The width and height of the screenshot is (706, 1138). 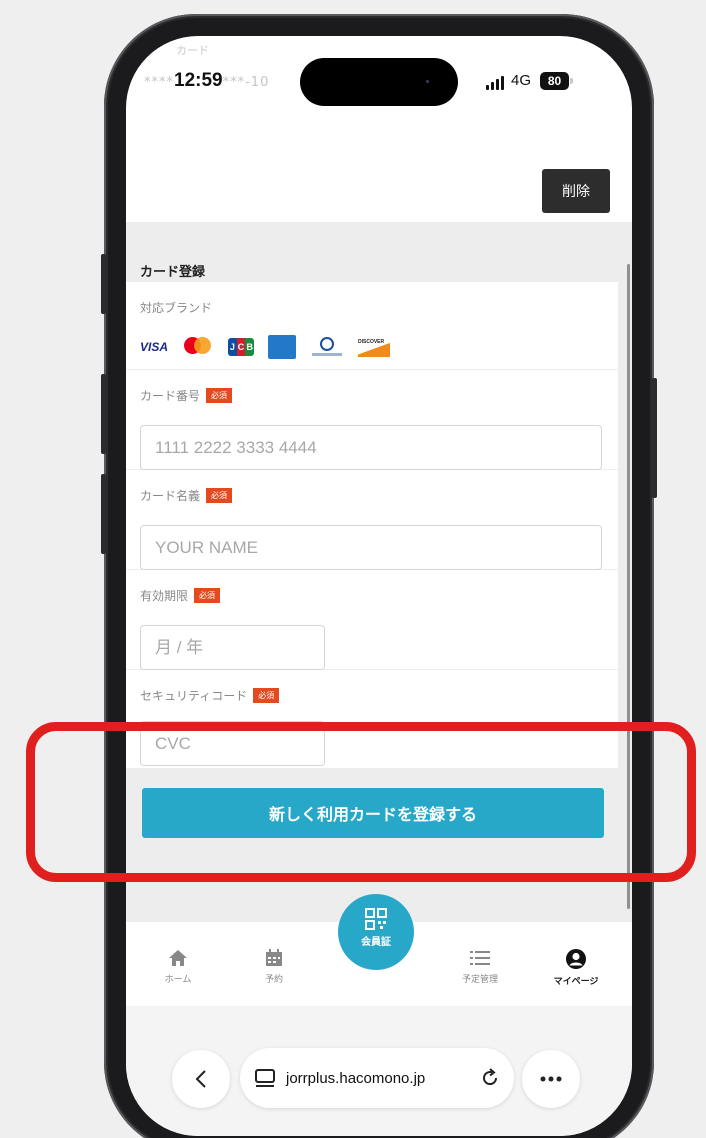 What do you see at coordinates (265, 1078) in the screenshot?
I see `tab-overview-icon` at bounding box center [265, 1078].